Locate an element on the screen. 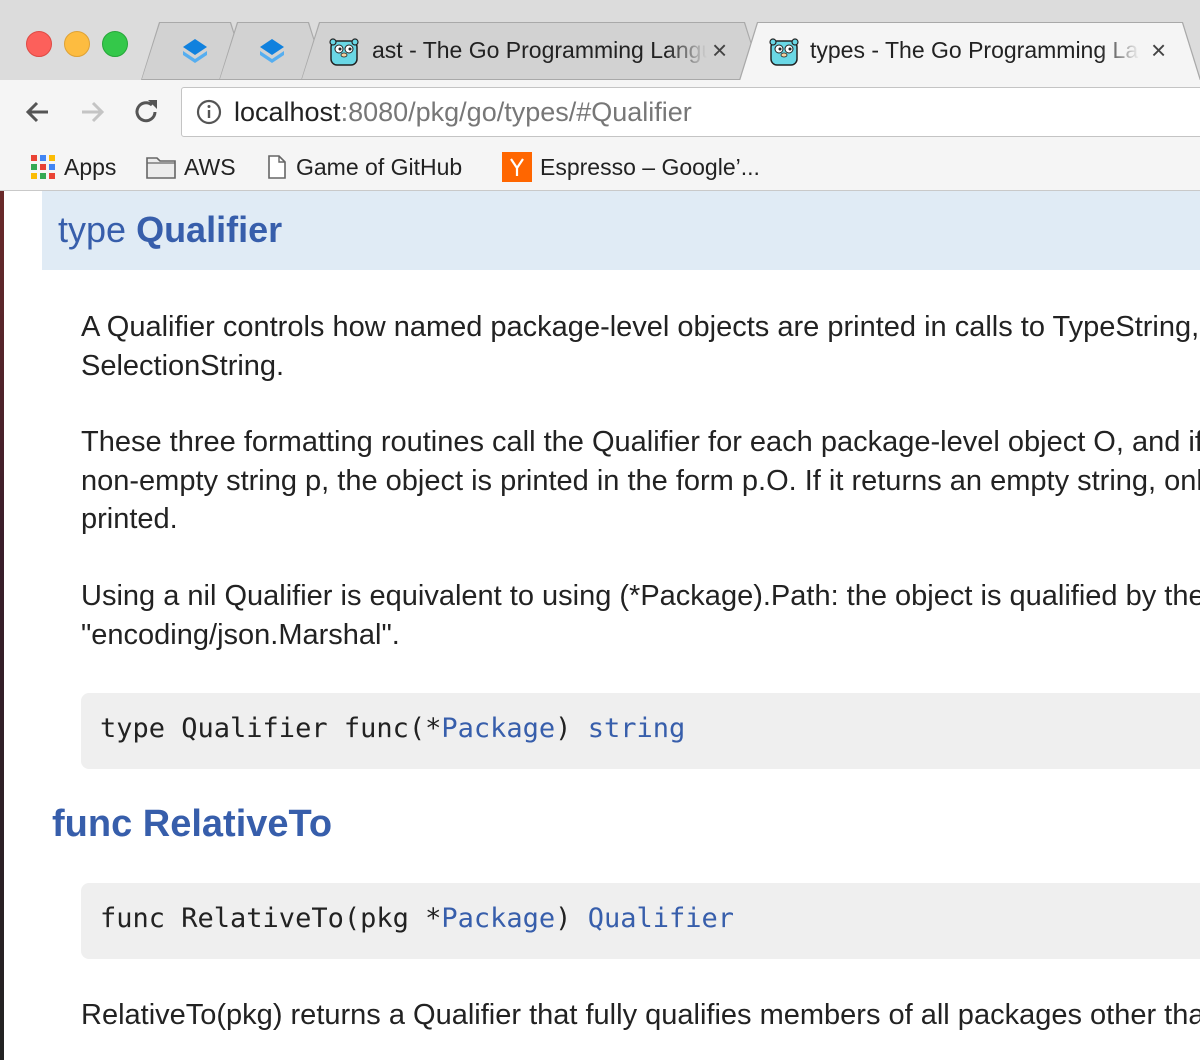 The image size is (1200, 1060). bookmark-label: Game of GitHub is located at coordinates (379, 166).